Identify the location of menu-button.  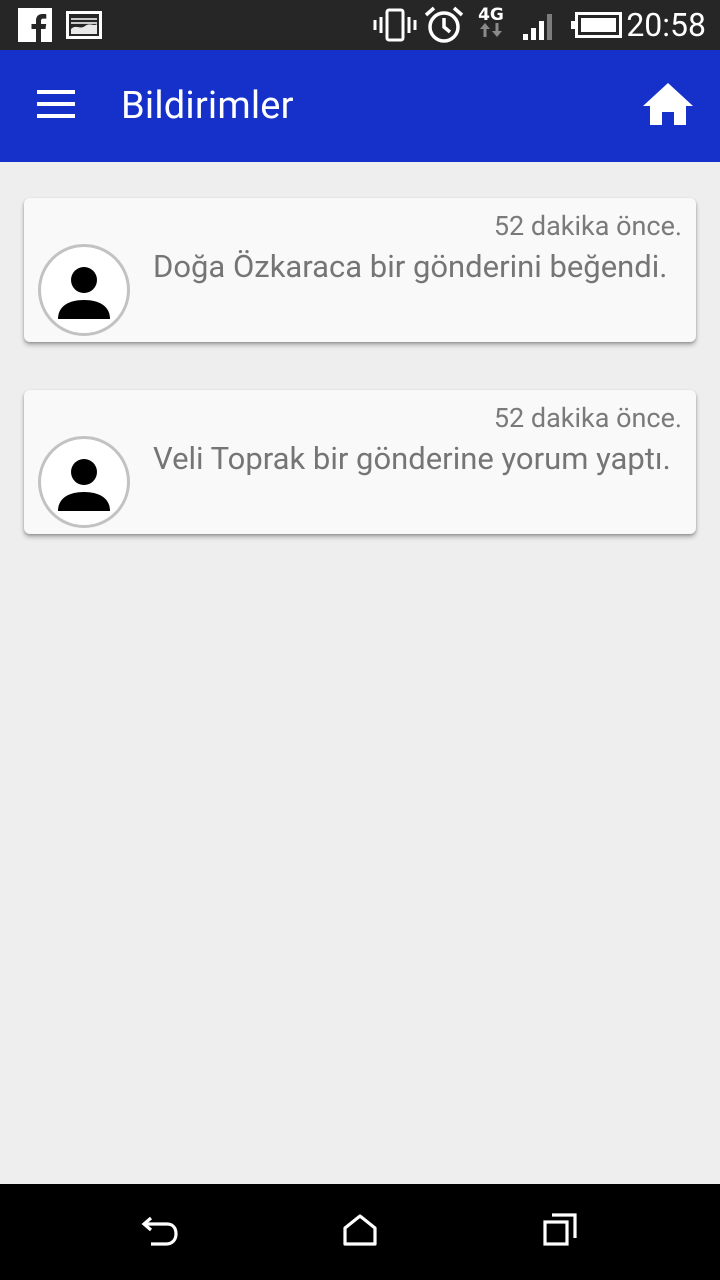
(56, 106).